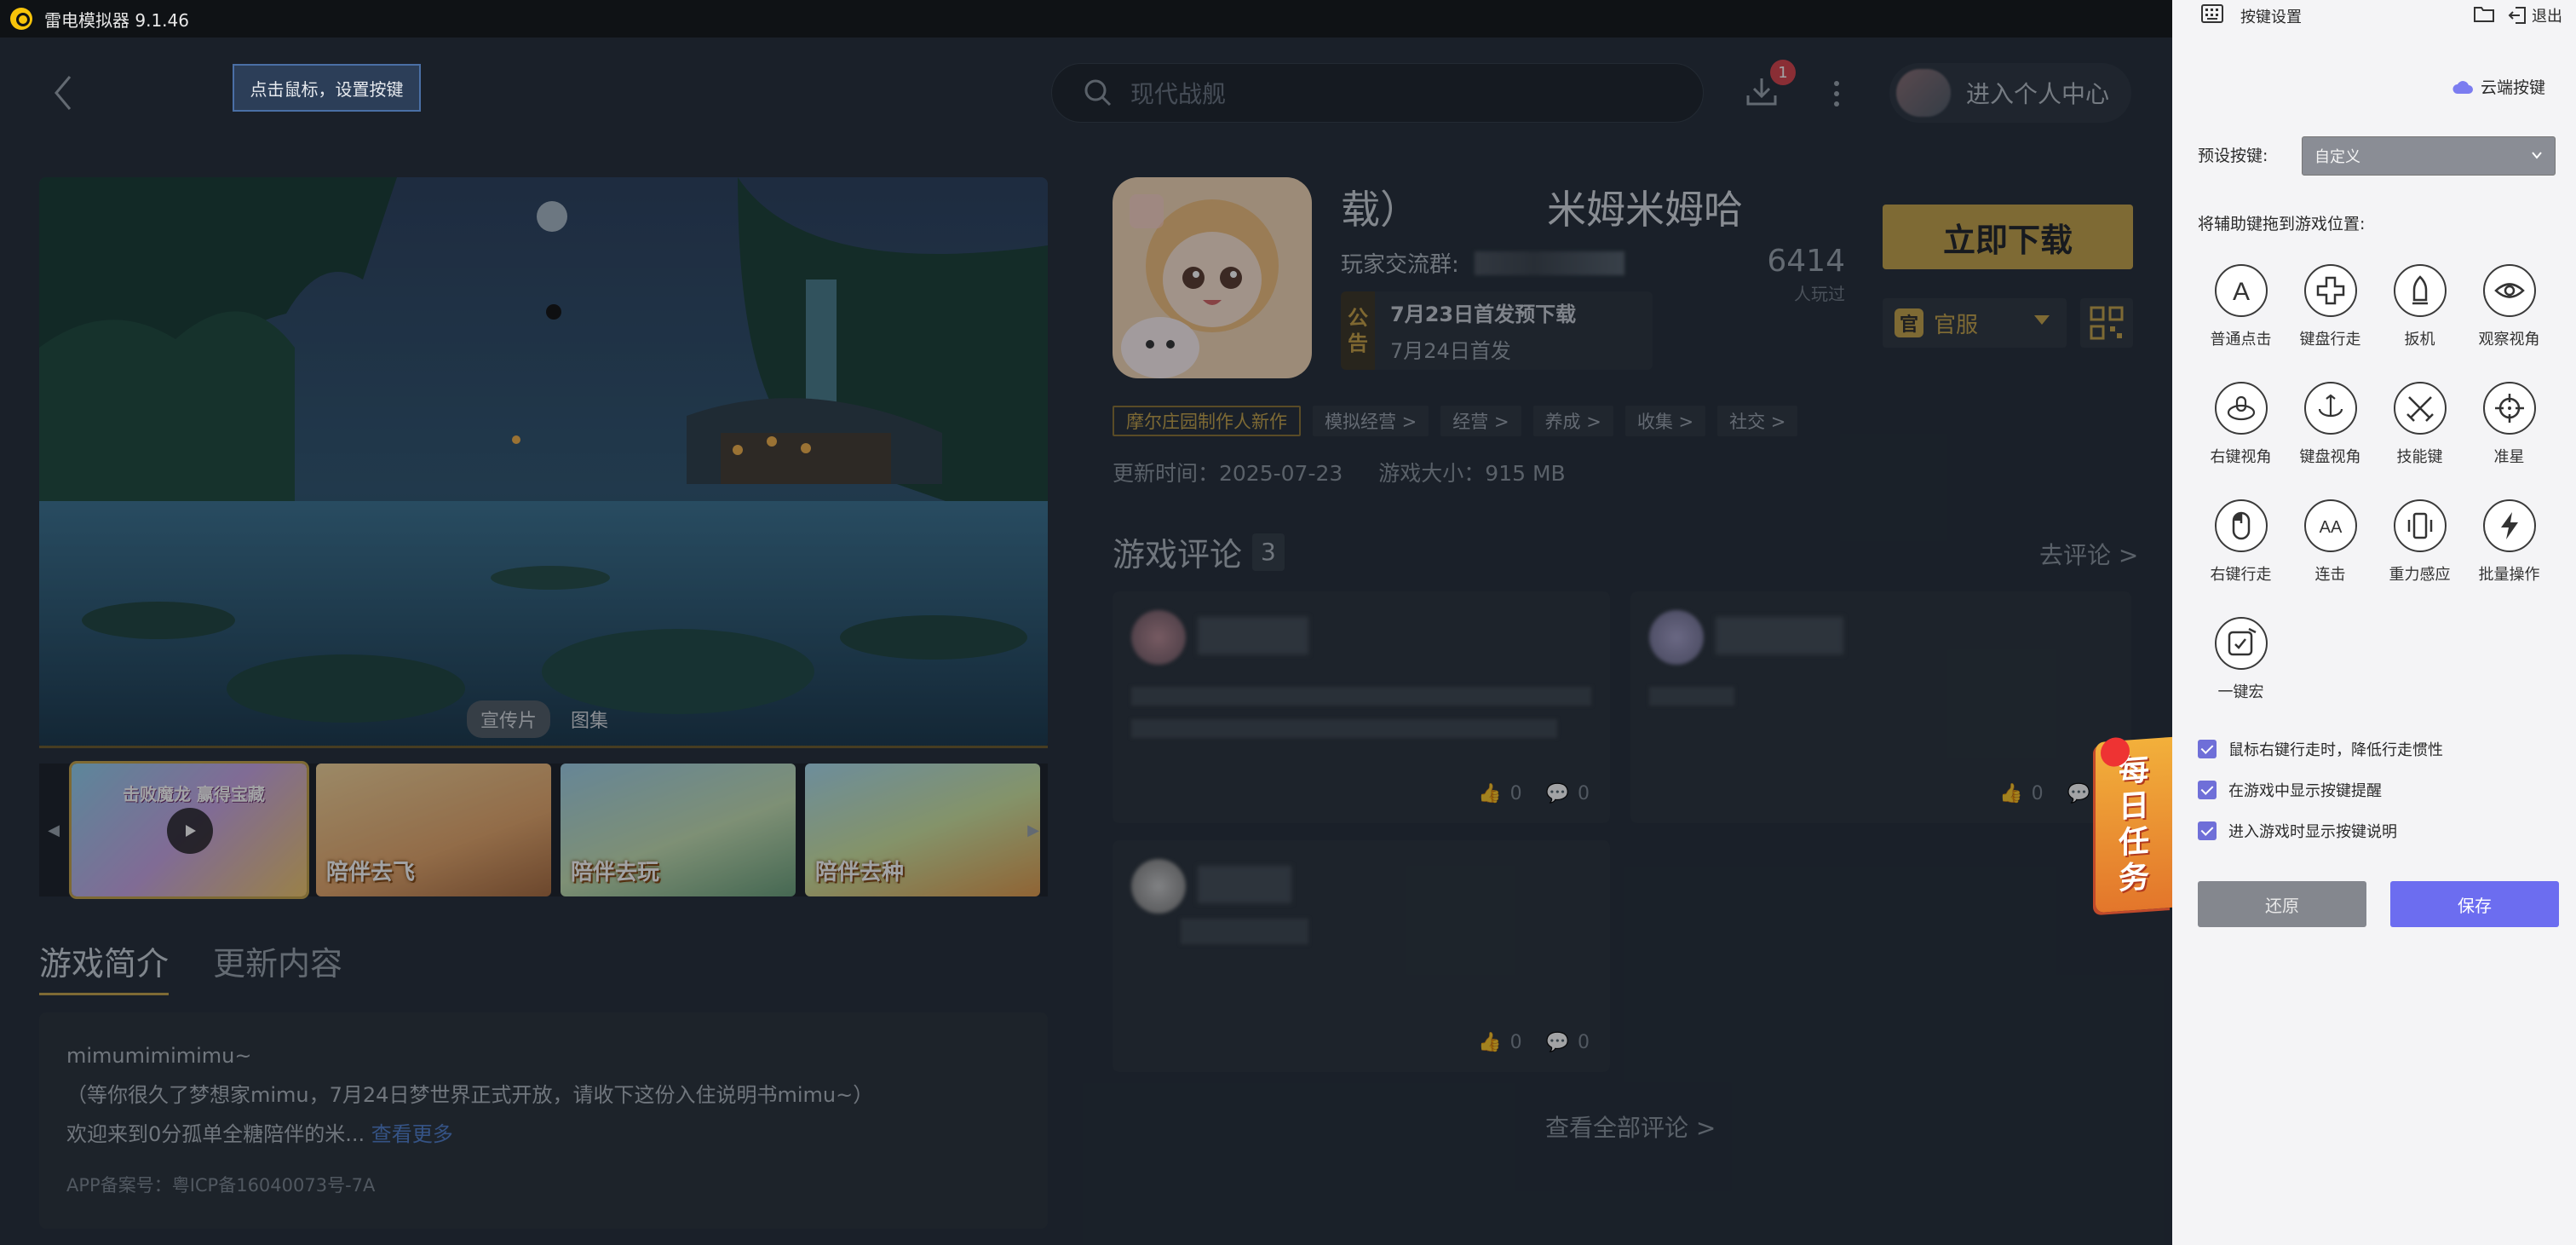  I want to click on reviews-count: 3, so click(1268, 552).